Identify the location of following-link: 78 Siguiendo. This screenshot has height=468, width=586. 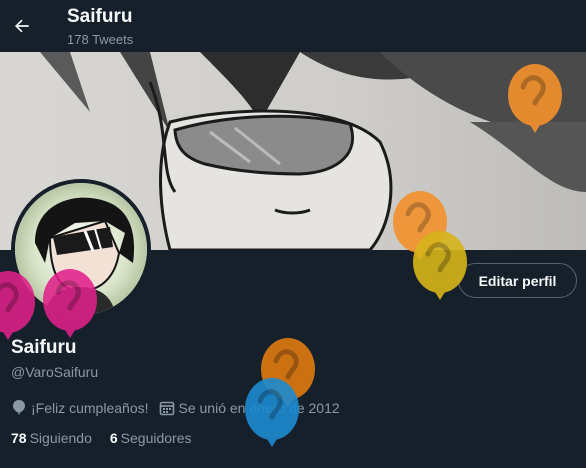
(51, 438).